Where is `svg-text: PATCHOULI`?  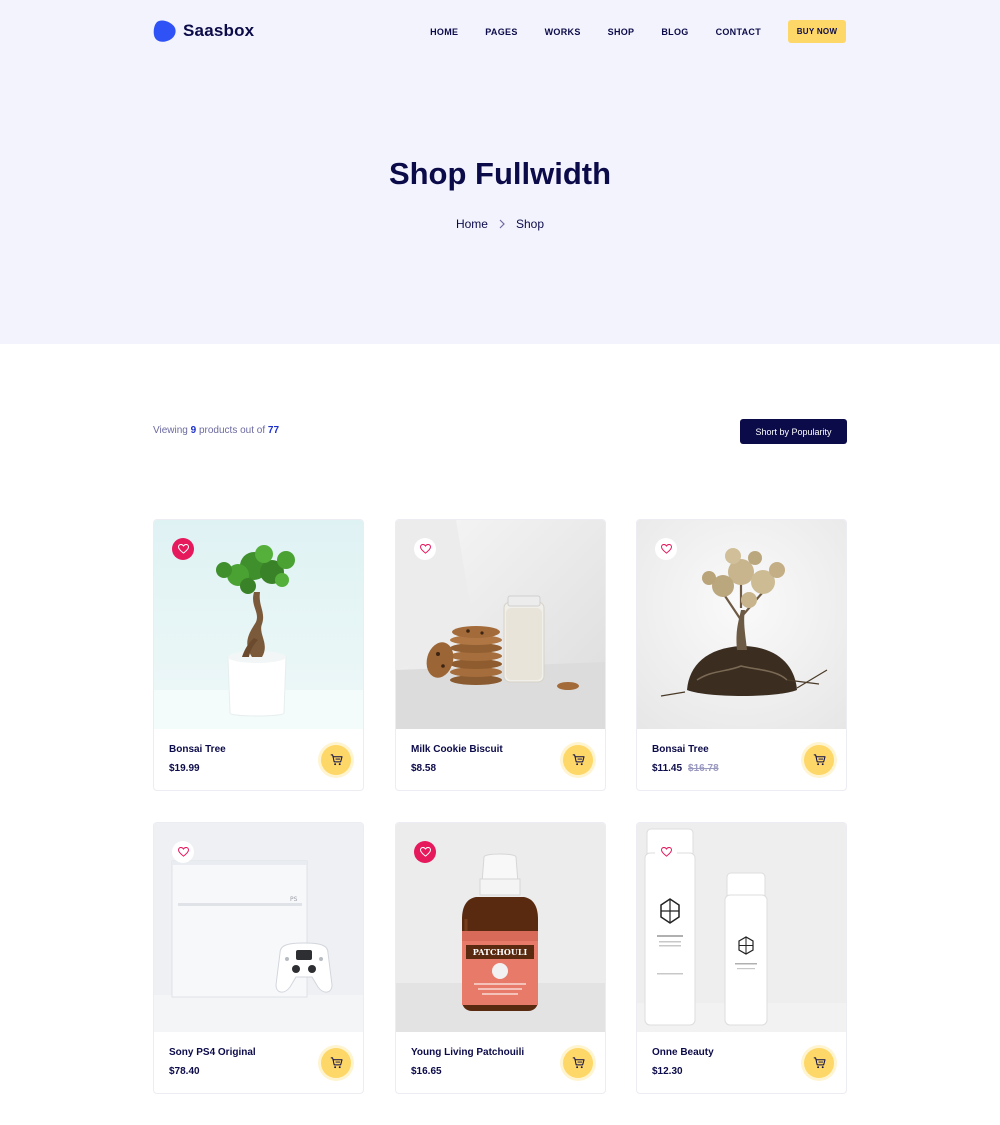
svg-text: PATCHOULI is located at coordinates (500, 952).